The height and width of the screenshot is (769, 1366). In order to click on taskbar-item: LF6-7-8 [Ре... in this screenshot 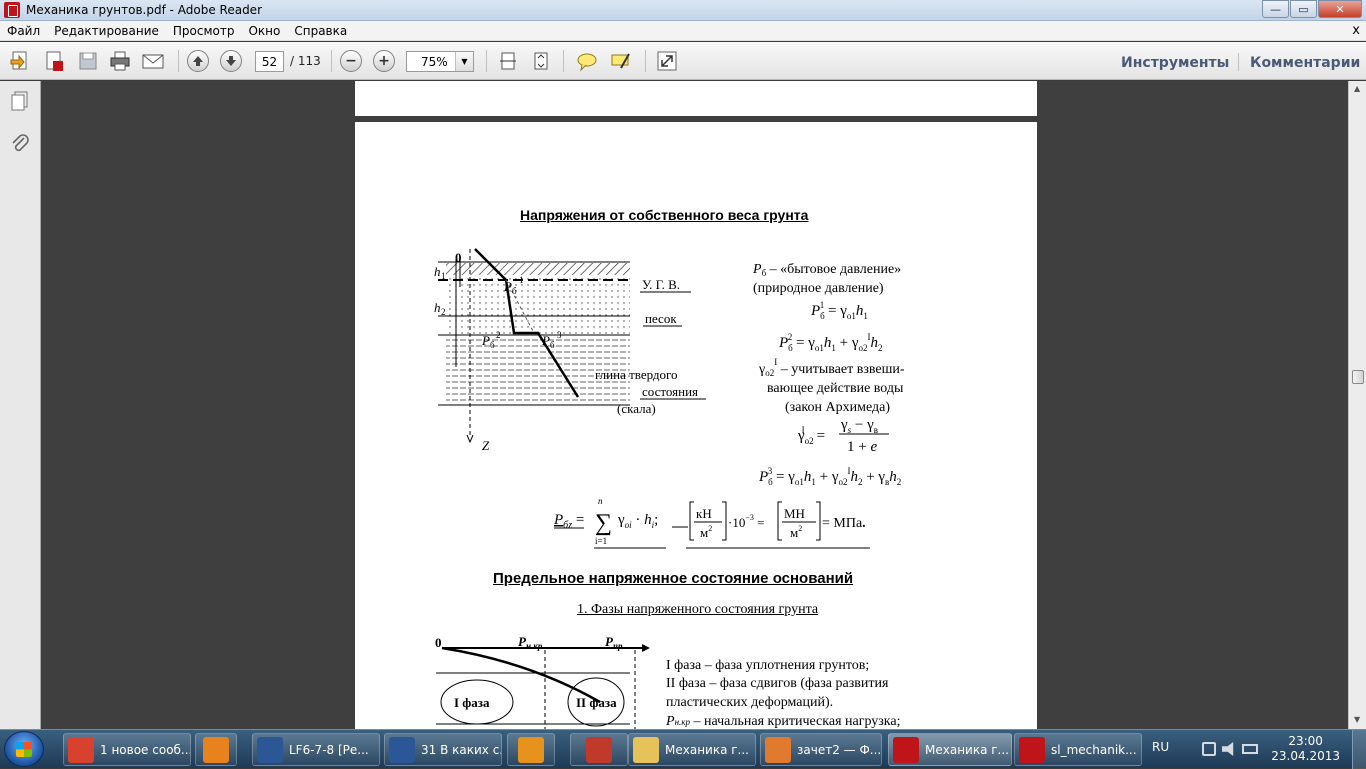, I will do `click(316, 749)`.